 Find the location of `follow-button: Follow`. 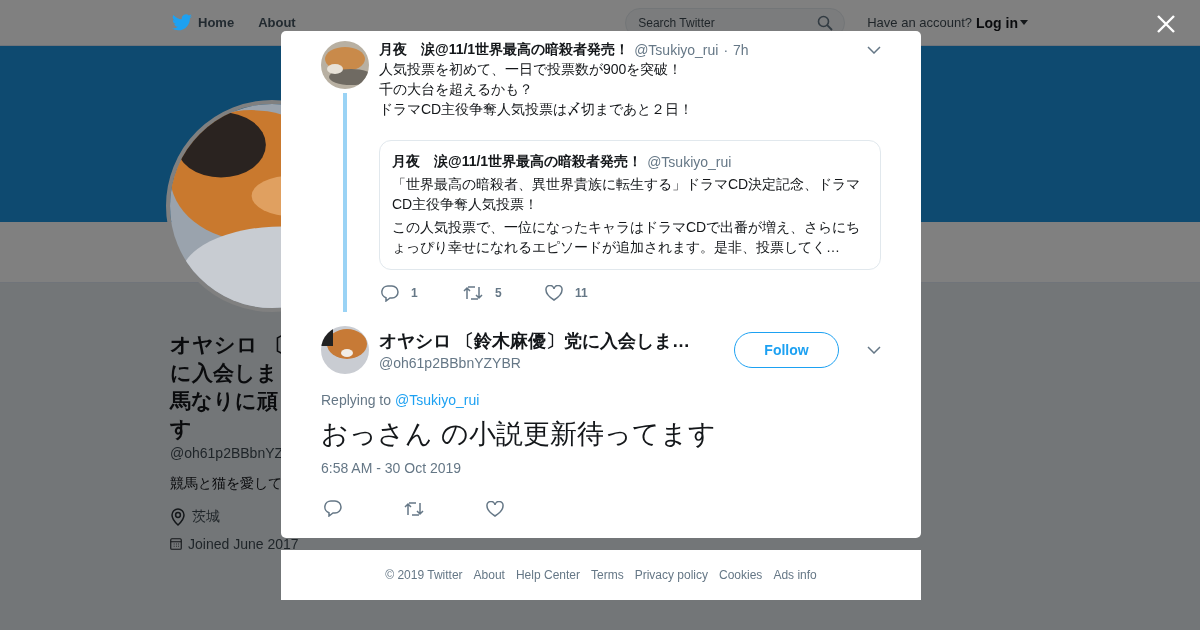

follow-button: Follow is located at coordinates (786, 350).